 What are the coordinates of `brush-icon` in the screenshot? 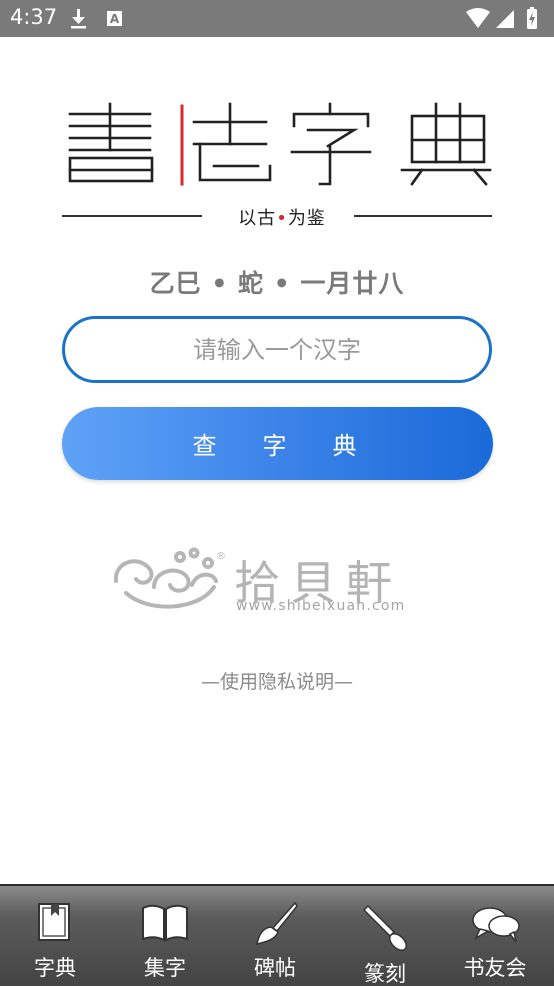 It's located at (277, 923).